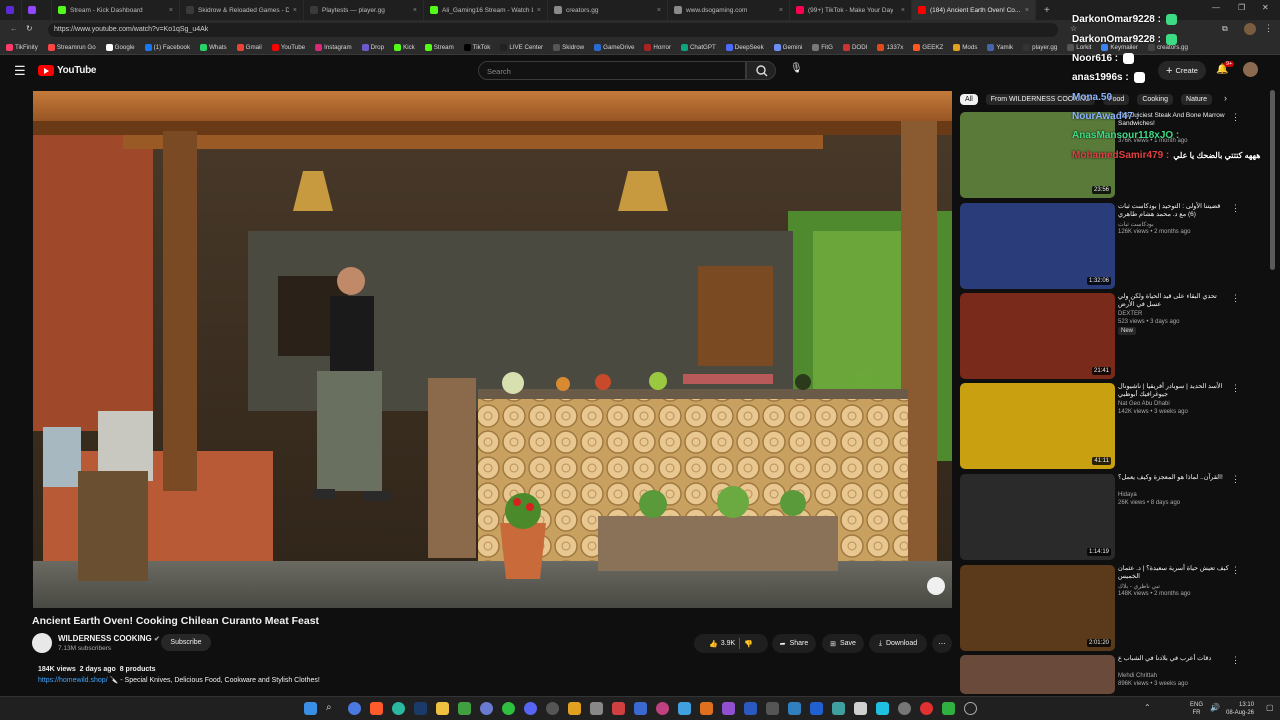 This screenshot has width=1280, height=720. I want to click on browser-tab: Stream - Kick Dashboard ×, so click(116, 10).